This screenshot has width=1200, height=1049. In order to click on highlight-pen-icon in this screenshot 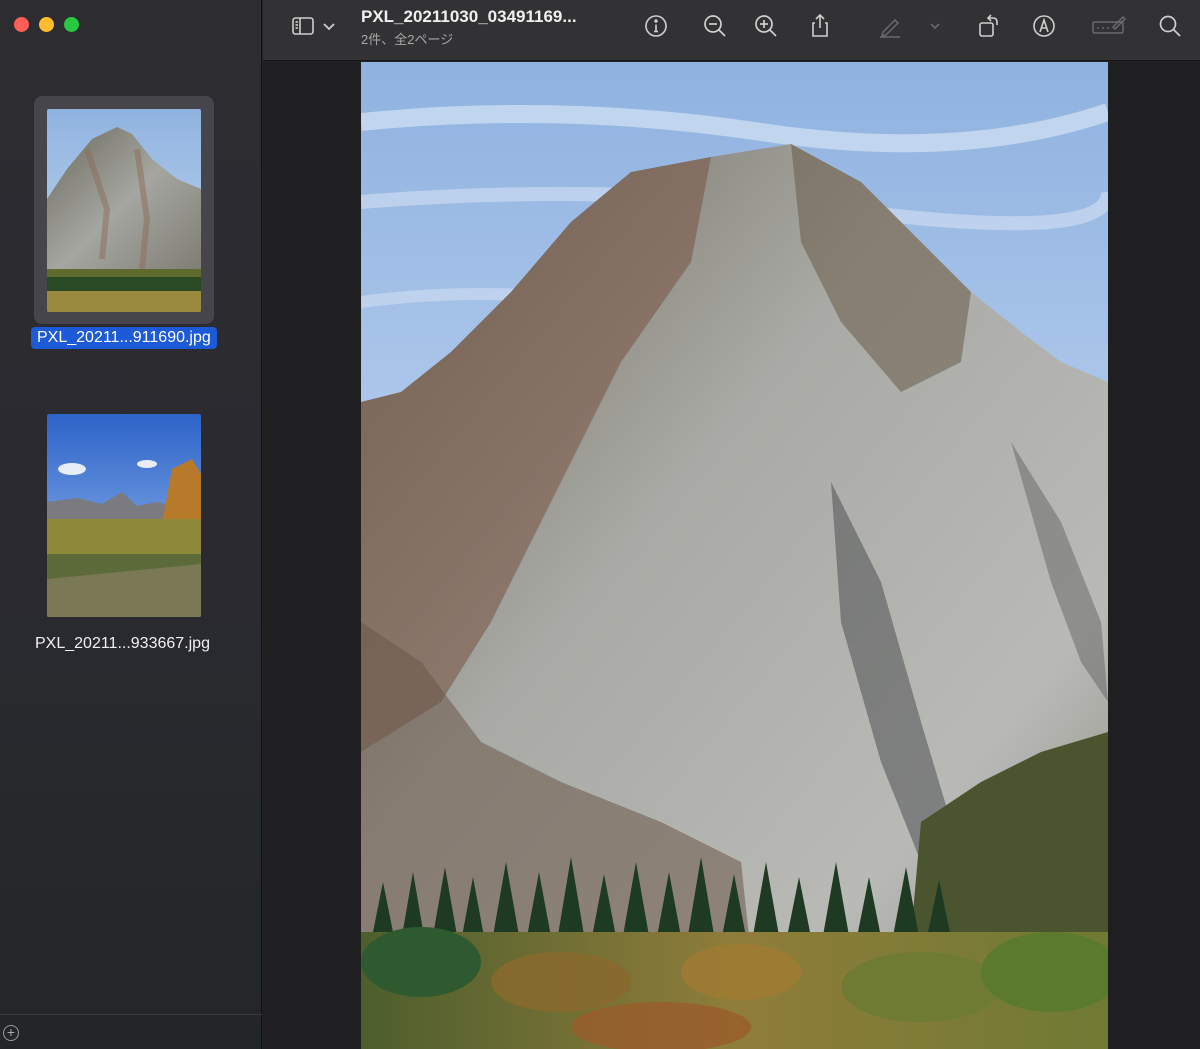, I will do `click(890, 26)`.